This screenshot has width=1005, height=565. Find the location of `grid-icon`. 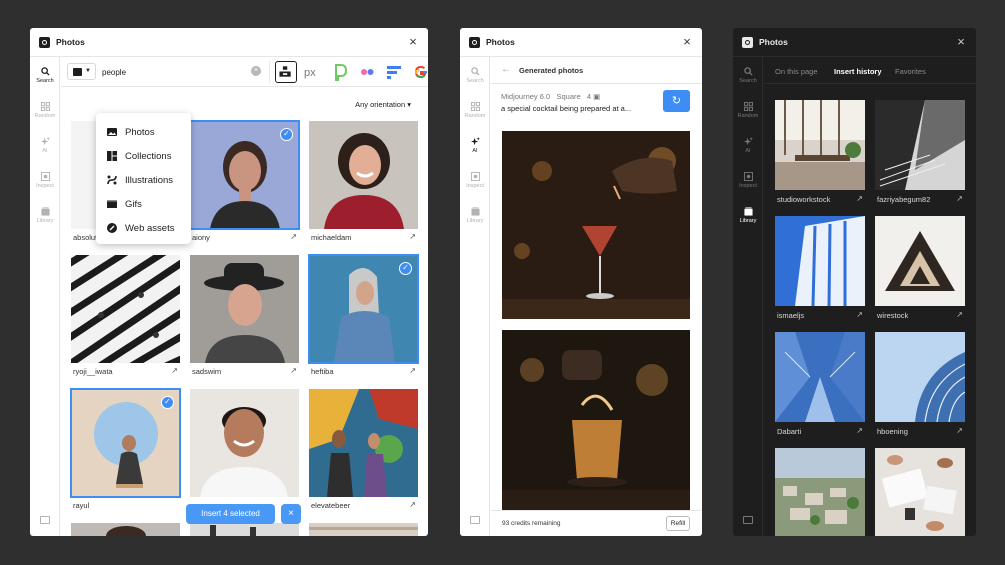

grid-icon is located at coordinates (45, 106).